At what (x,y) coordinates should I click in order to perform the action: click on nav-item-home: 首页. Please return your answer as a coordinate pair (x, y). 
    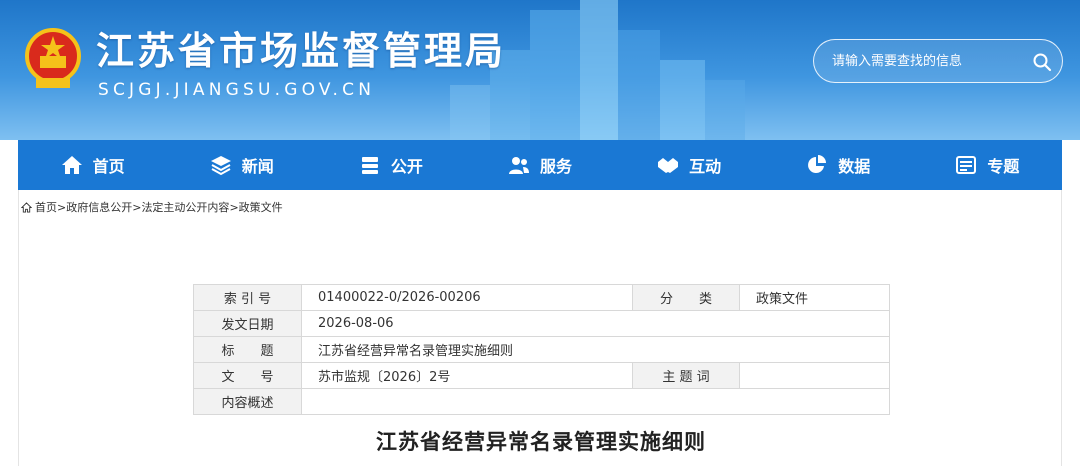
    Looking at the image, I should click on (92, 165).